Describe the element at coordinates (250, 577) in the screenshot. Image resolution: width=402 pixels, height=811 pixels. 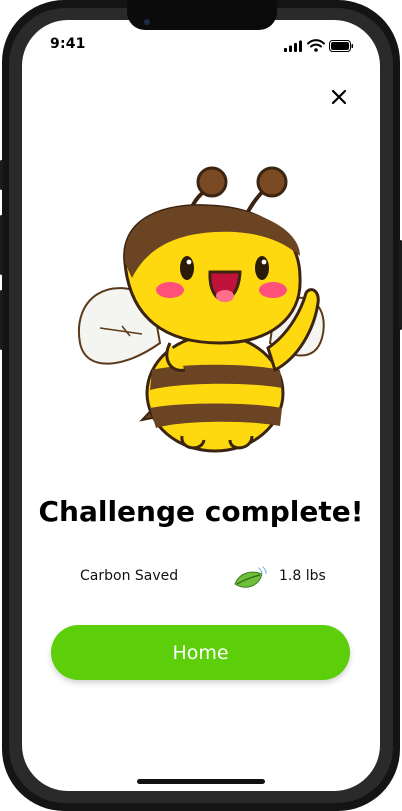
I see `leaf-icon` at that location.